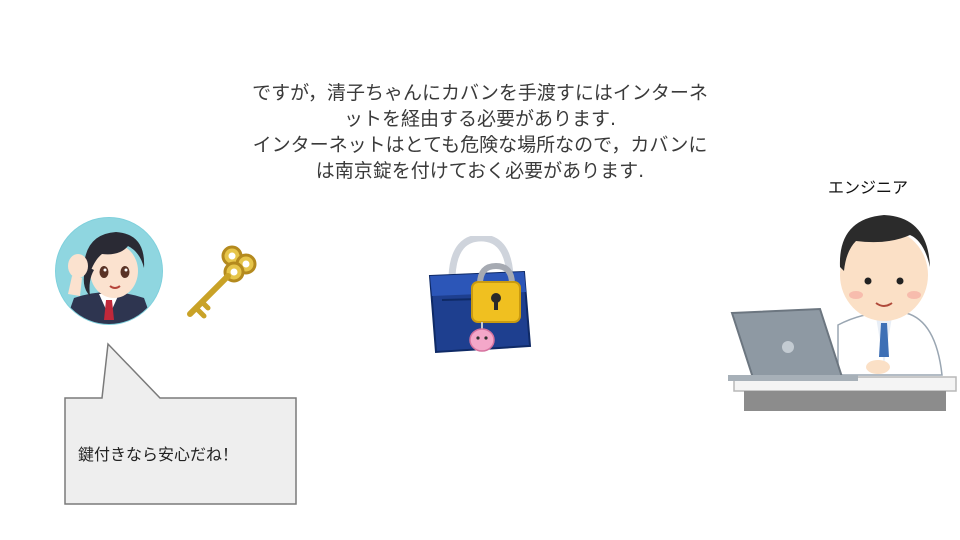  What do you see at coordinates (109, 271) in the screenshot?
I see `girl-avatar-icon` at bounding box center [109, 271].